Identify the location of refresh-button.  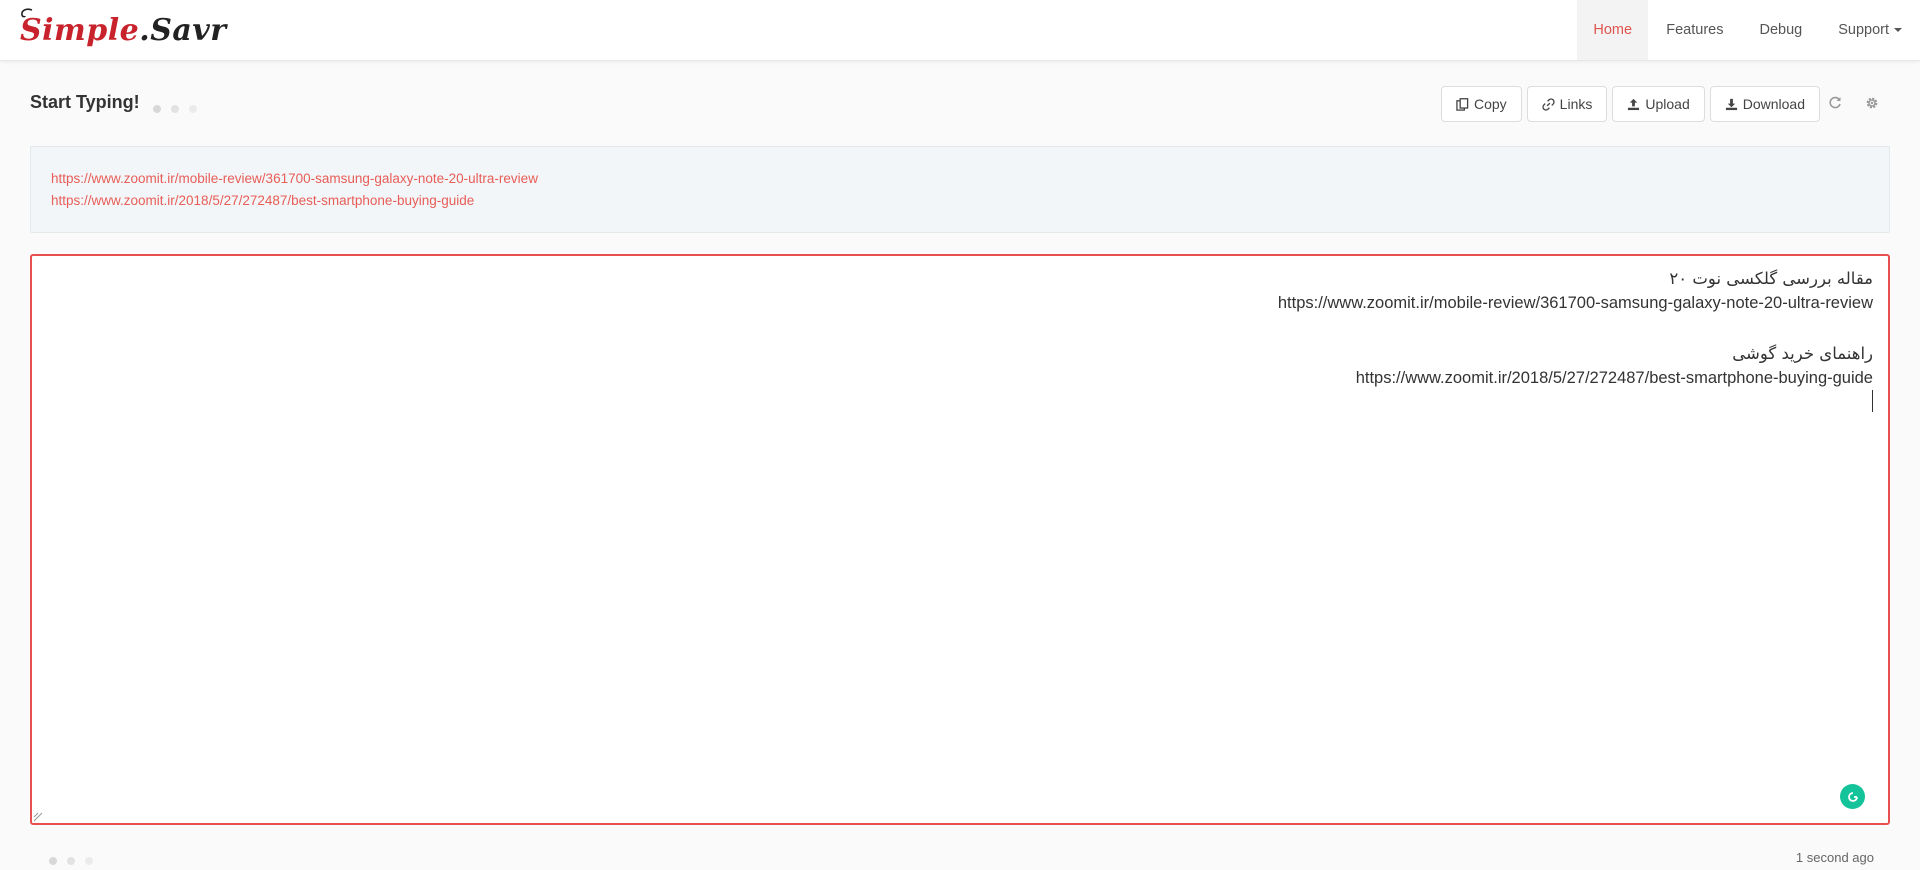
(1835, 103).